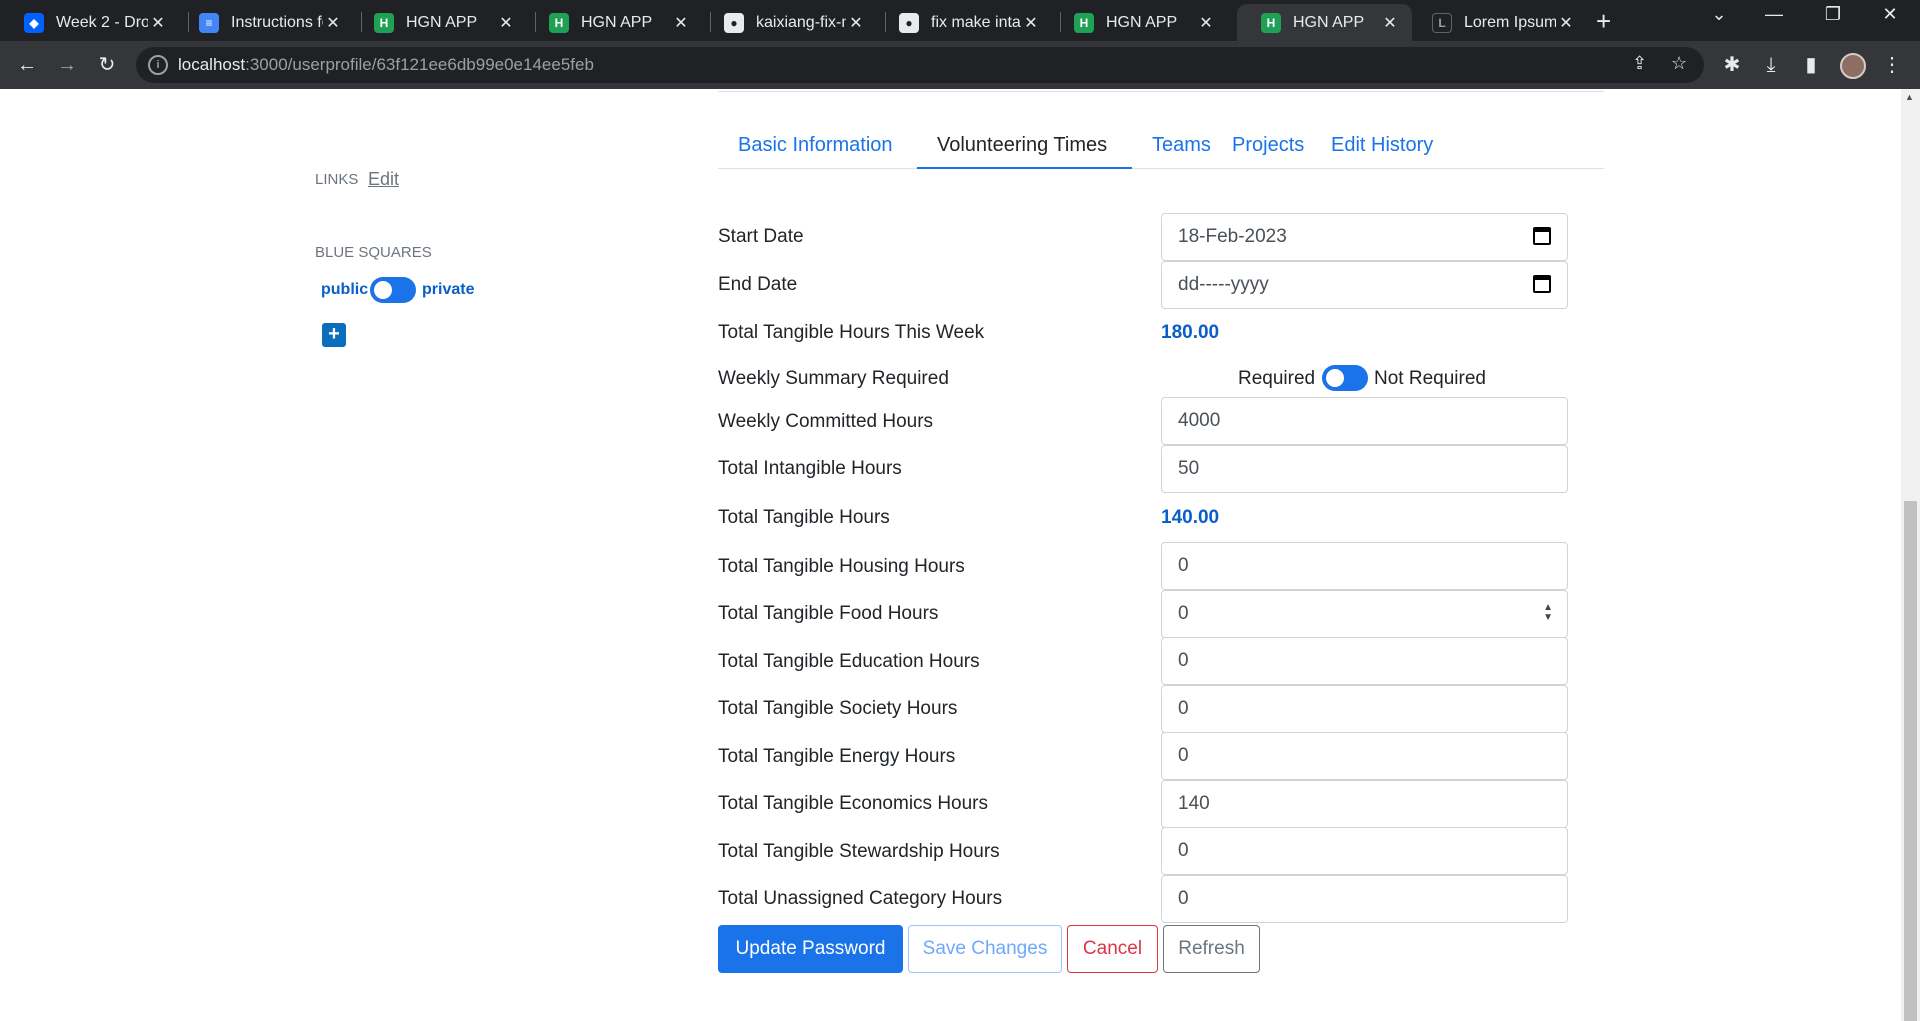 This screenshot has height=1021, width=1920. What do you see at coordinates (90, 22) in the screenshot?
I see `browser-tab: ◆ Week 2 - Drop ✕` at bounding box center [90, 22].